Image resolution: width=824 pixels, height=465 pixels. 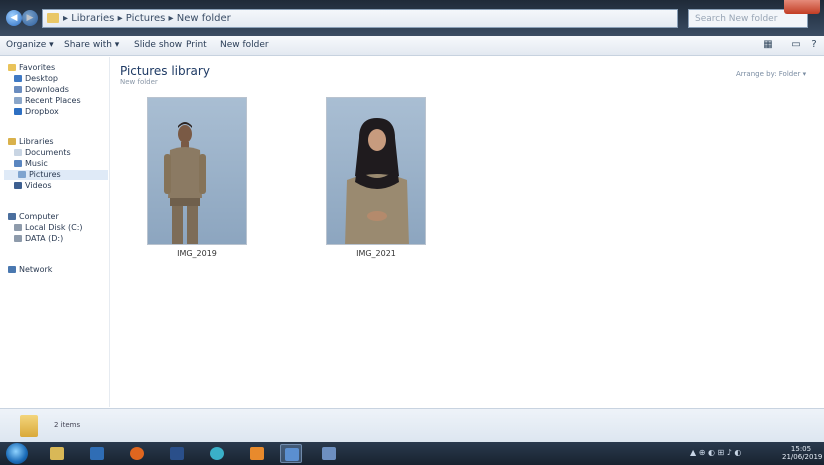 I want to click on nav-label: Dropbox, so click(x=42, y=111).